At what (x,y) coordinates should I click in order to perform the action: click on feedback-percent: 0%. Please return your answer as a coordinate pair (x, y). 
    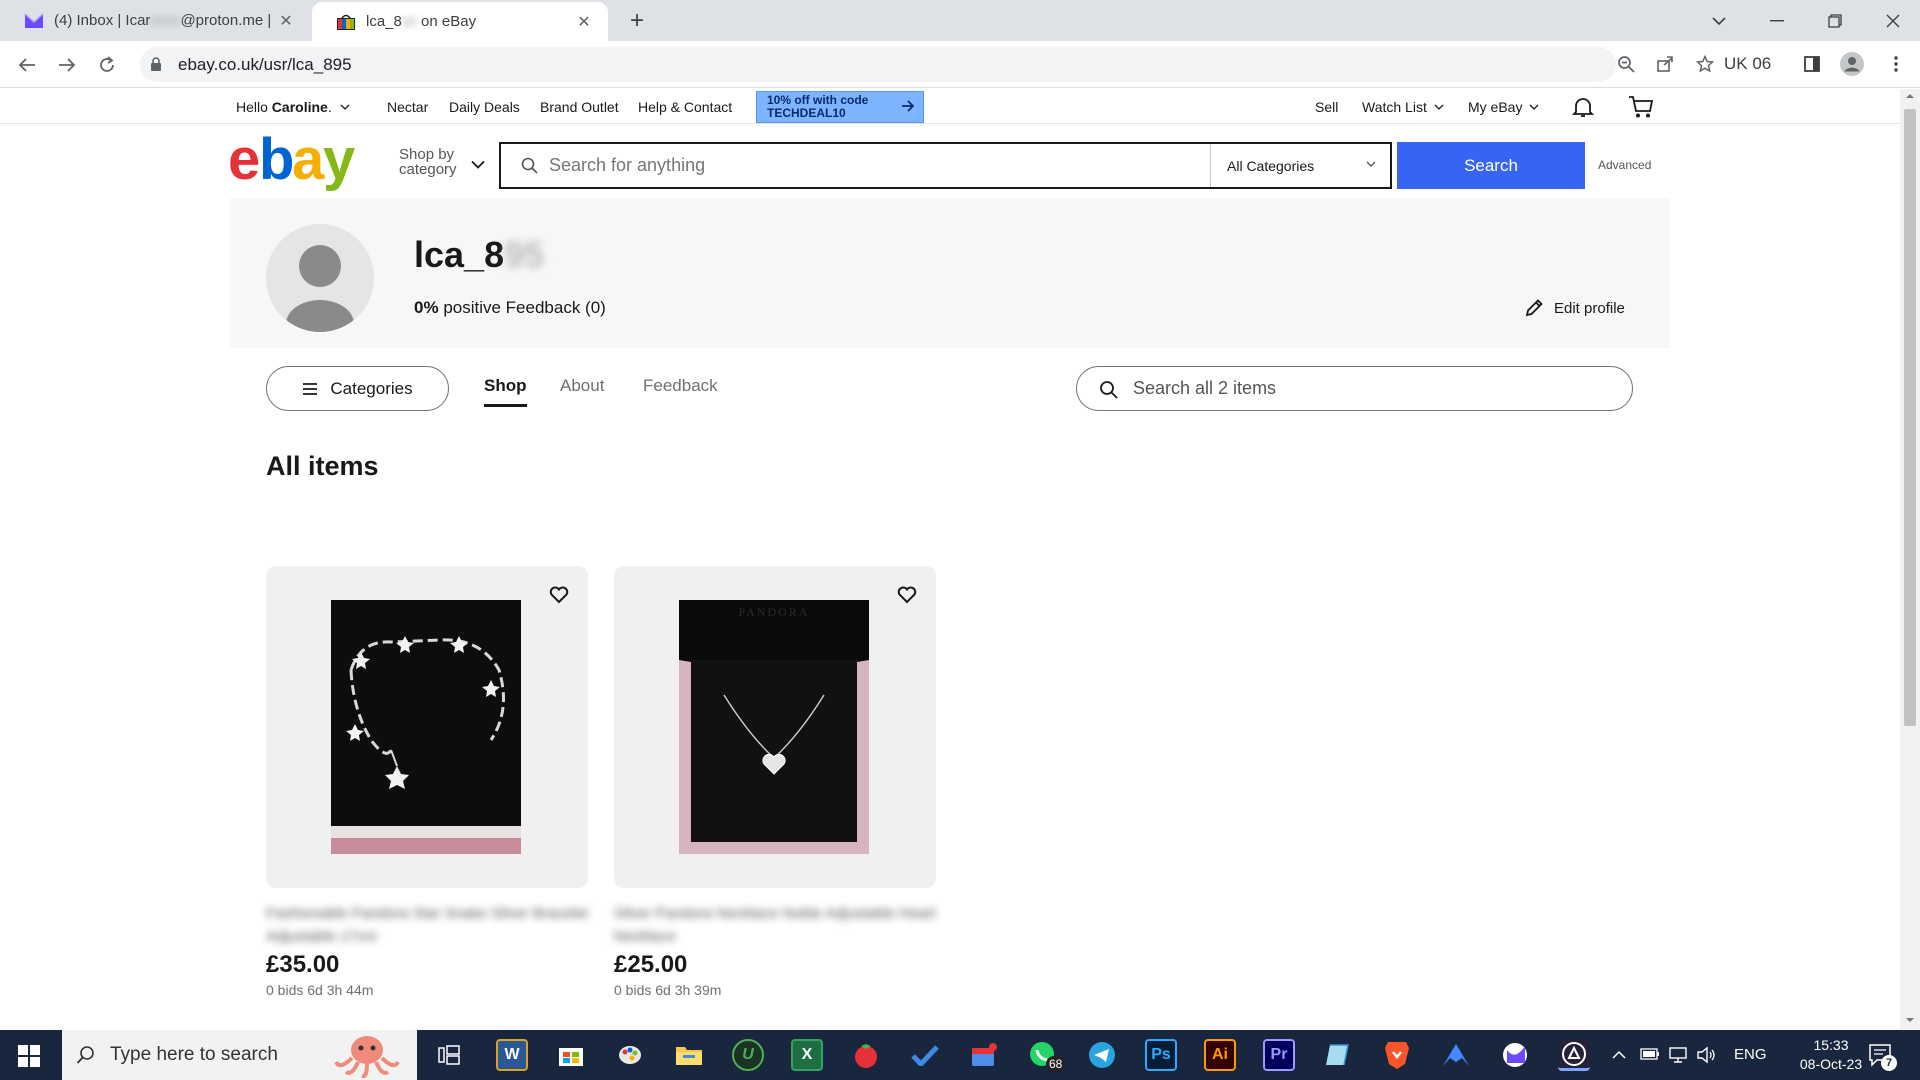
    Looking at the image, I should click on (426, 307).